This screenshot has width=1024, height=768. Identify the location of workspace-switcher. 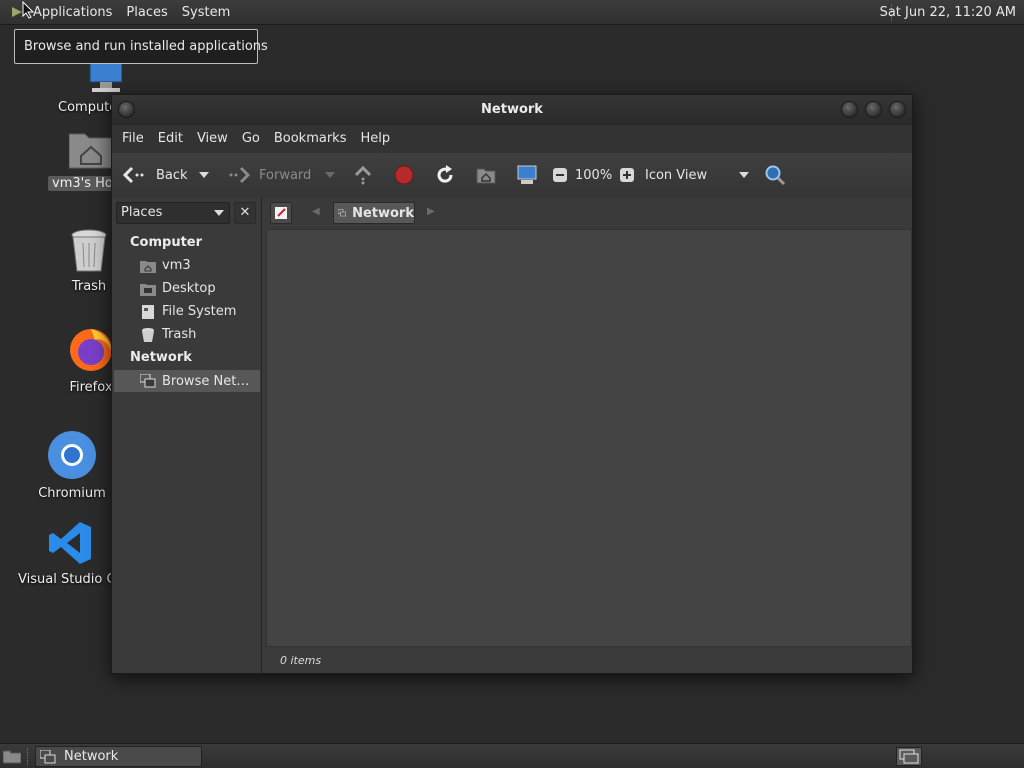
(909, 756).